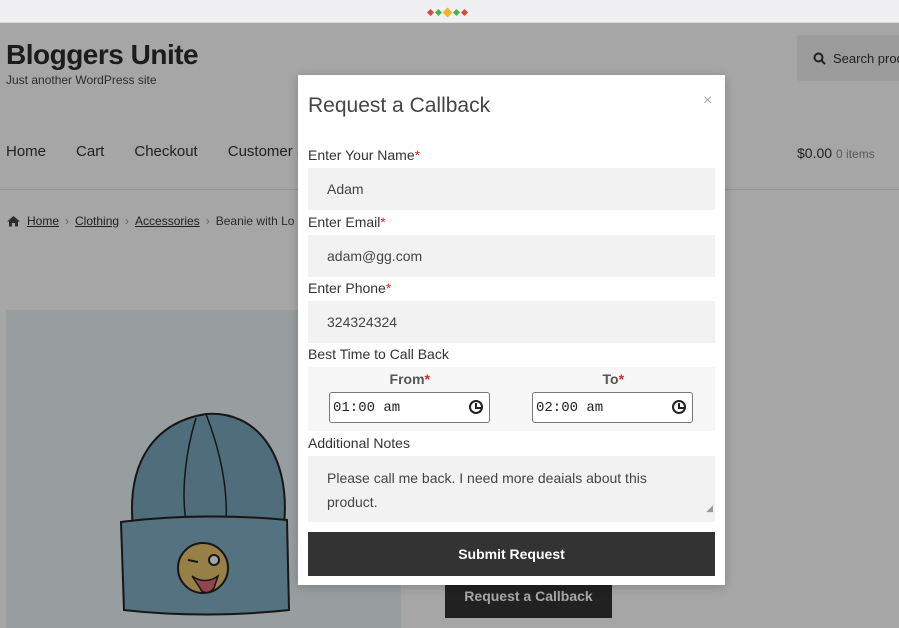 This screenshot has height=628, width=899. I want to click on email-label: Enter Email*, so click(347, 222).